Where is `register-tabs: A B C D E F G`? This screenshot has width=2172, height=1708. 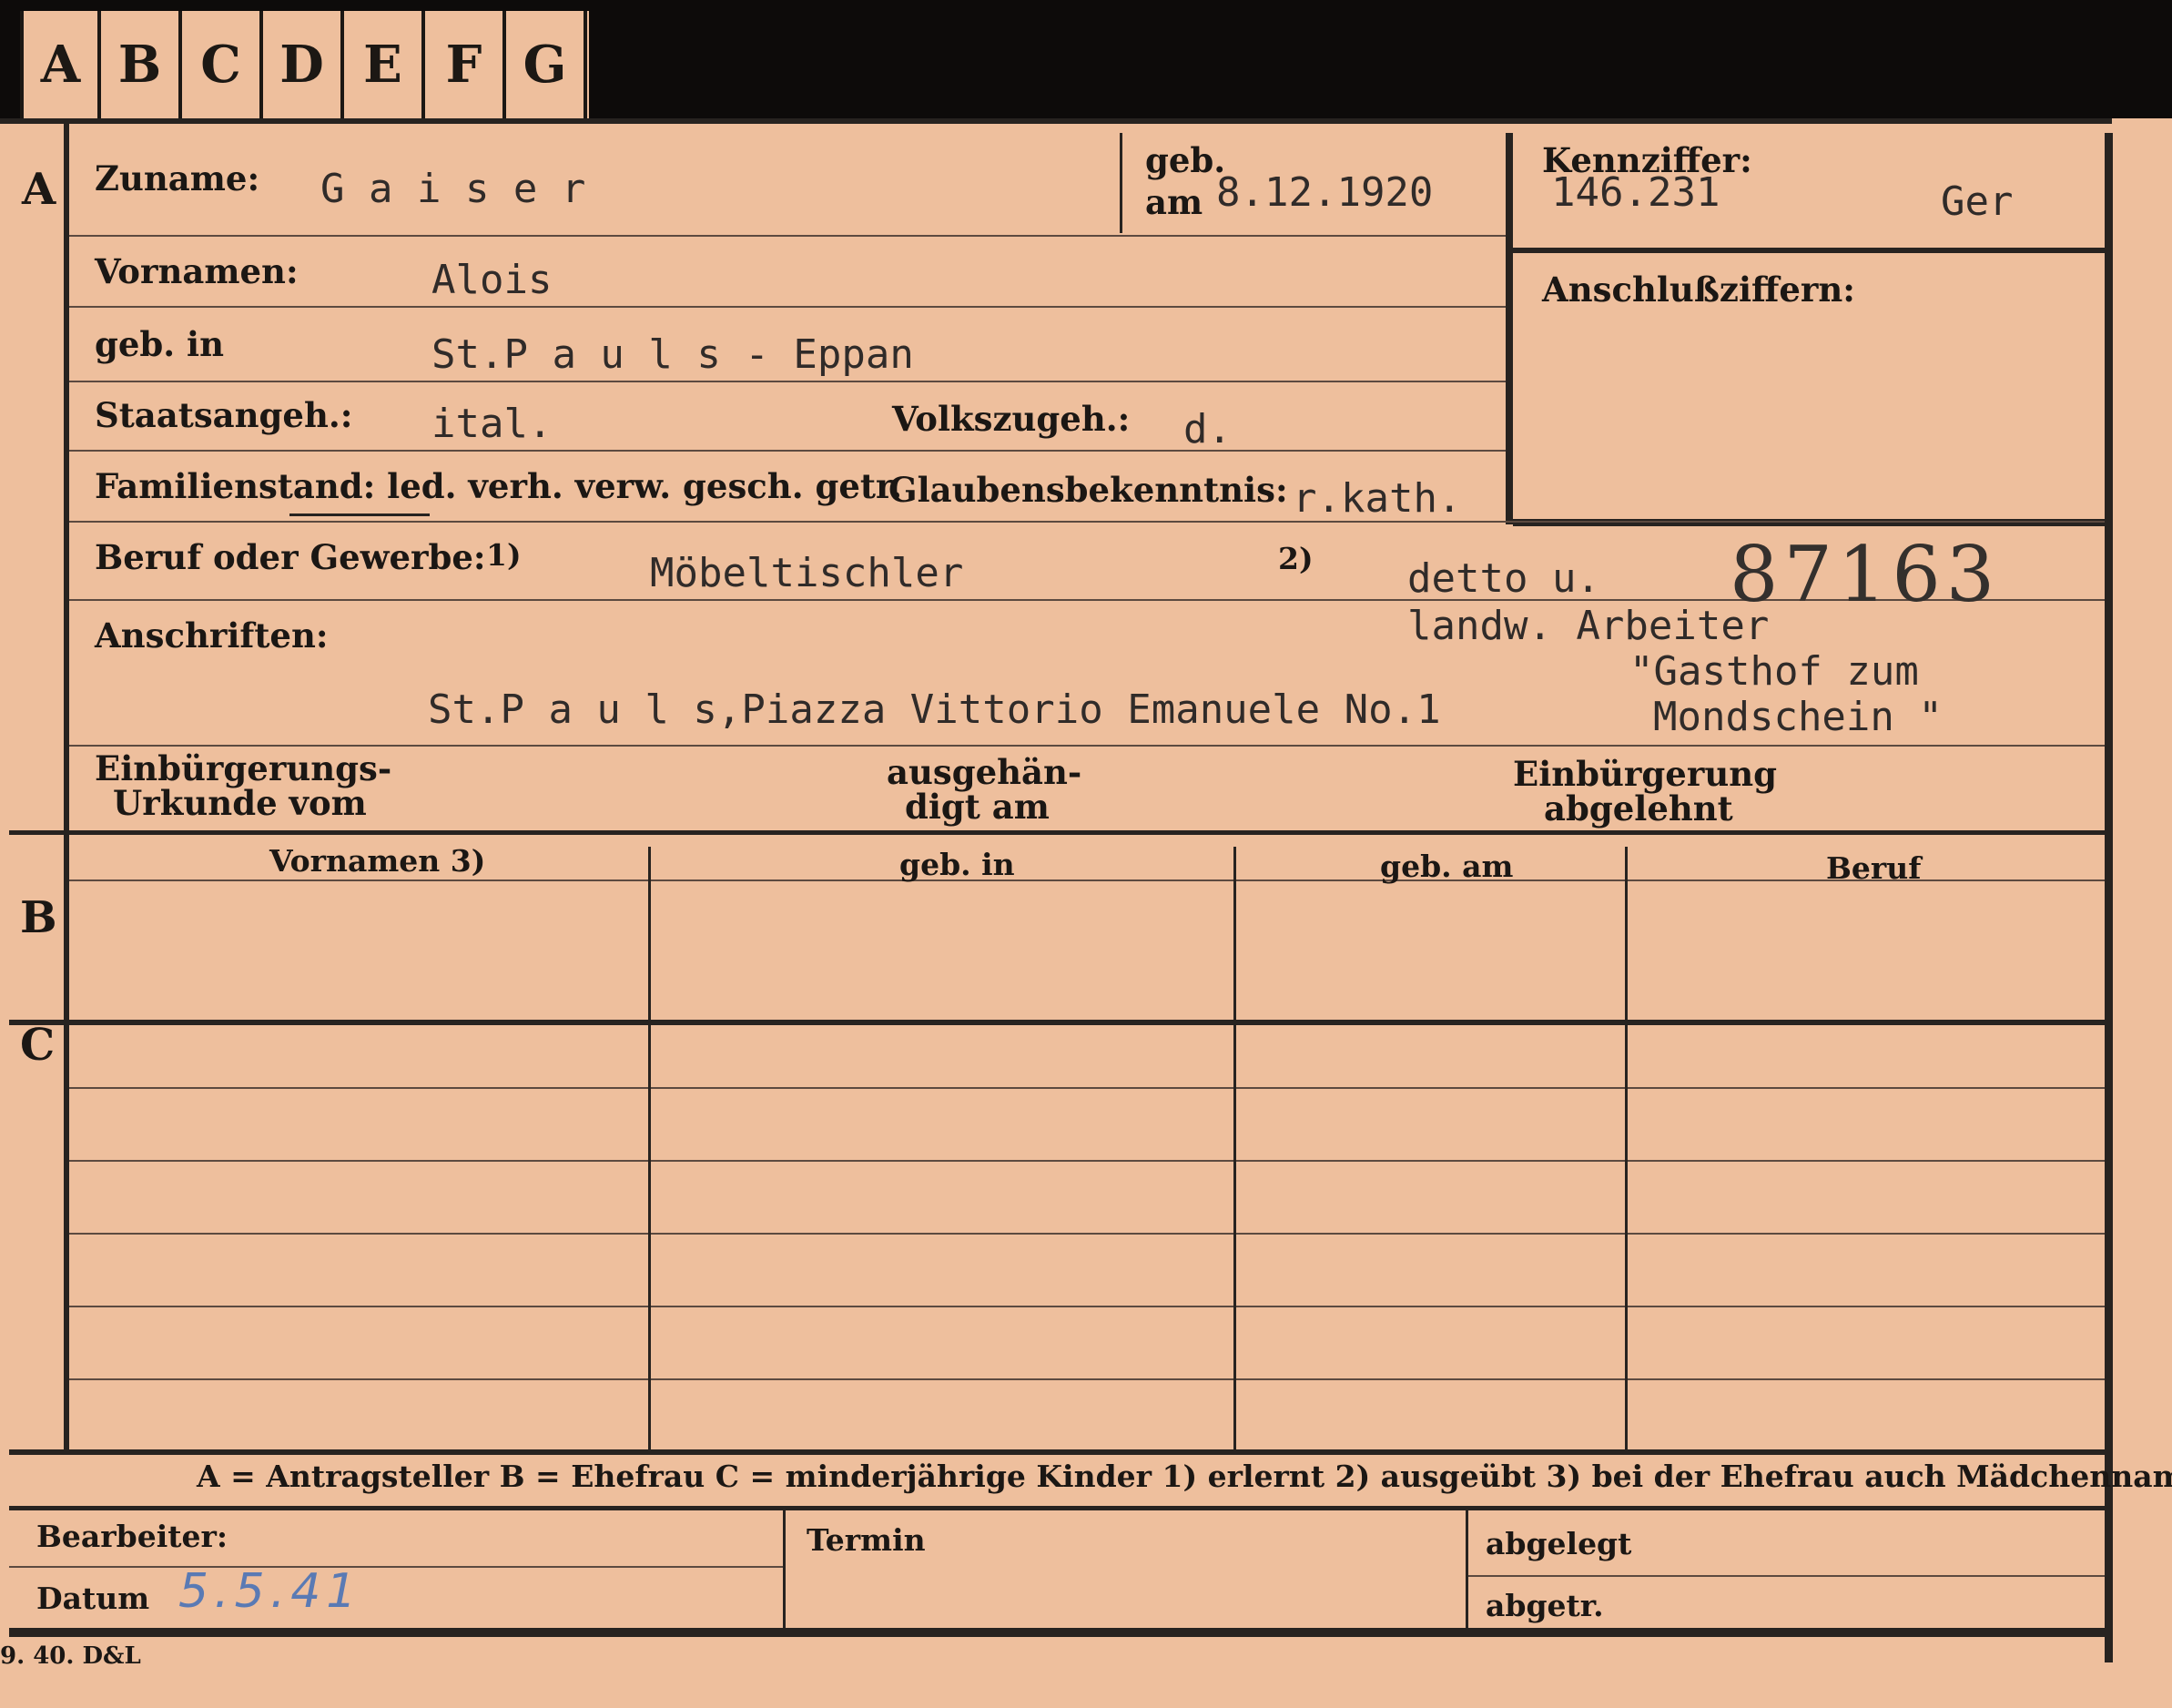 register-tabs: A B C D E F G is located at coordinates (304, 64).